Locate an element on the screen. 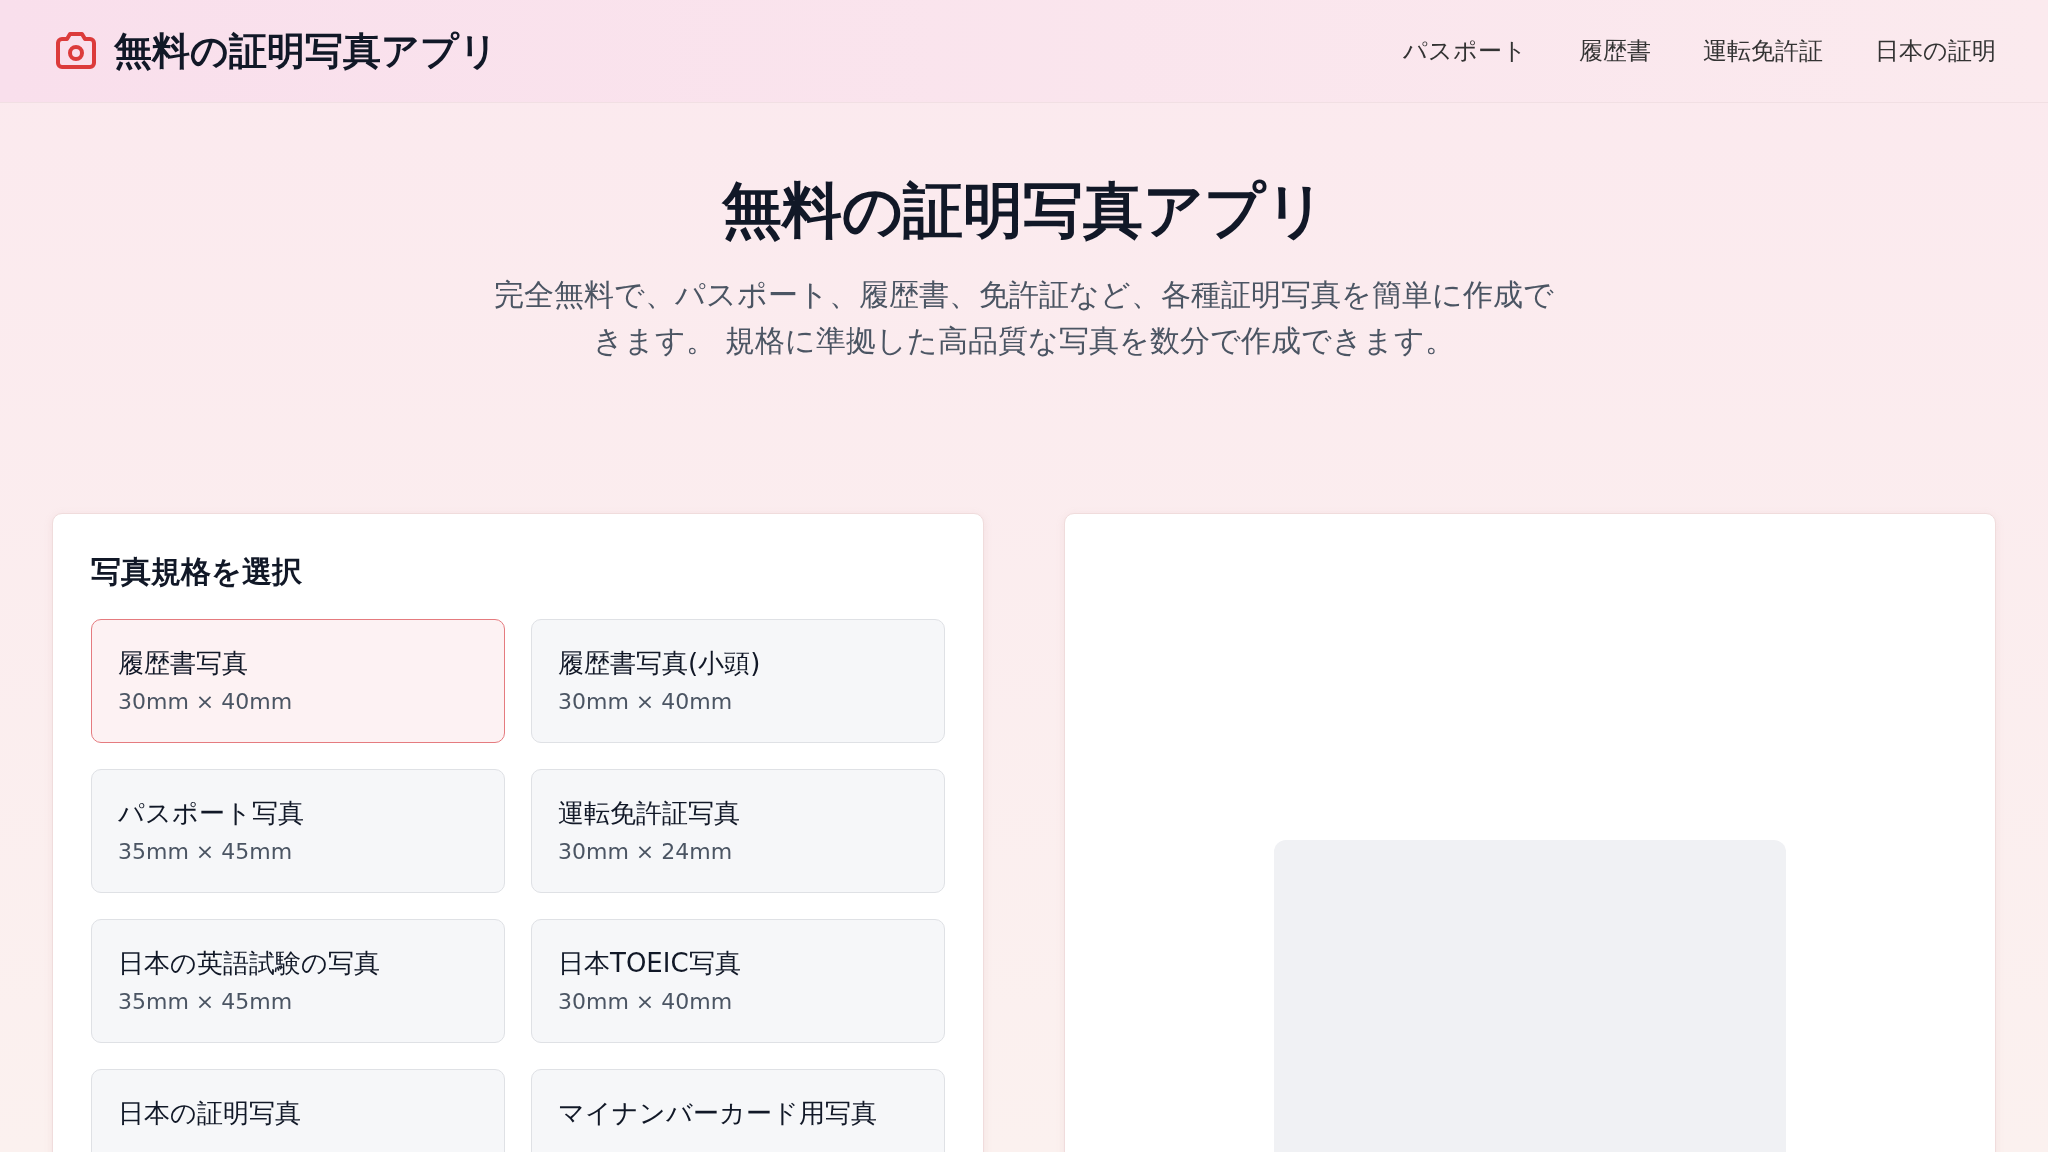 The height and width of the screenshot is (1152, 2048). nav-link: パスポート is located at coordinates (1465, 51).